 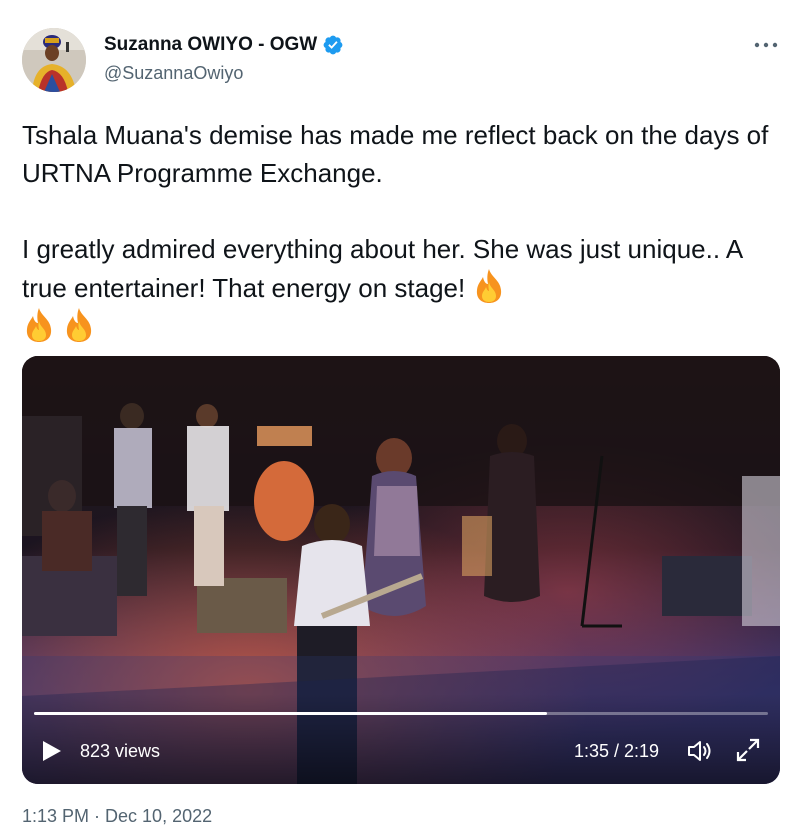 I want to click on fullscreen-icon, so click(x=748, y=750).